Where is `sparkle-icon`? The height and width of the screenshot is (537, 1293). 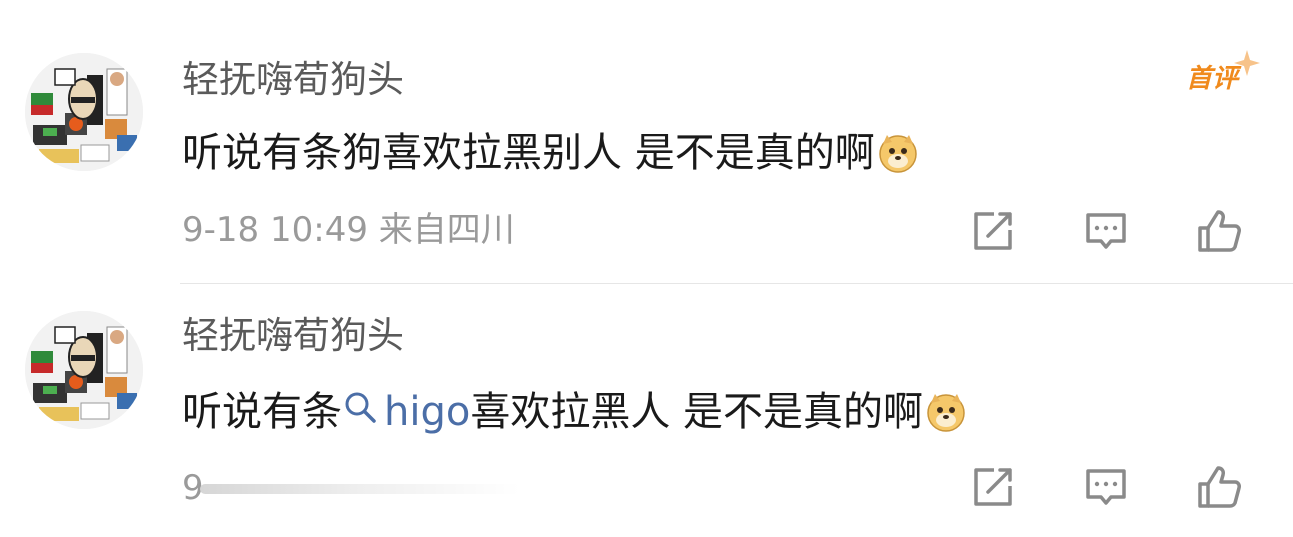 sparkle-icon is located at coordinates (1247, 63).